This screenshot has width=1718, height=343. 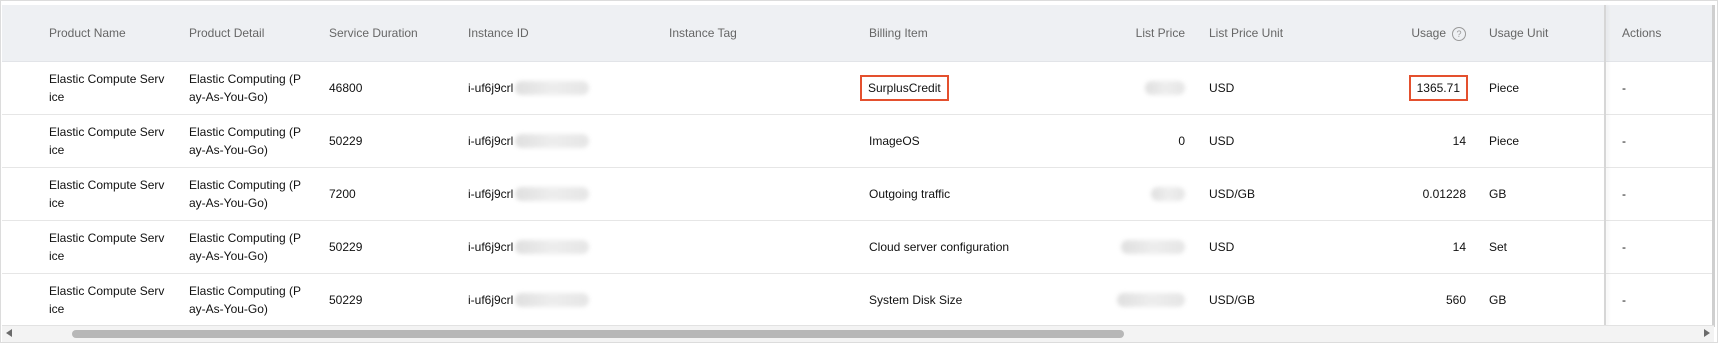 I want to click on horizontal-scrollbar, so click(x=858, y=333).